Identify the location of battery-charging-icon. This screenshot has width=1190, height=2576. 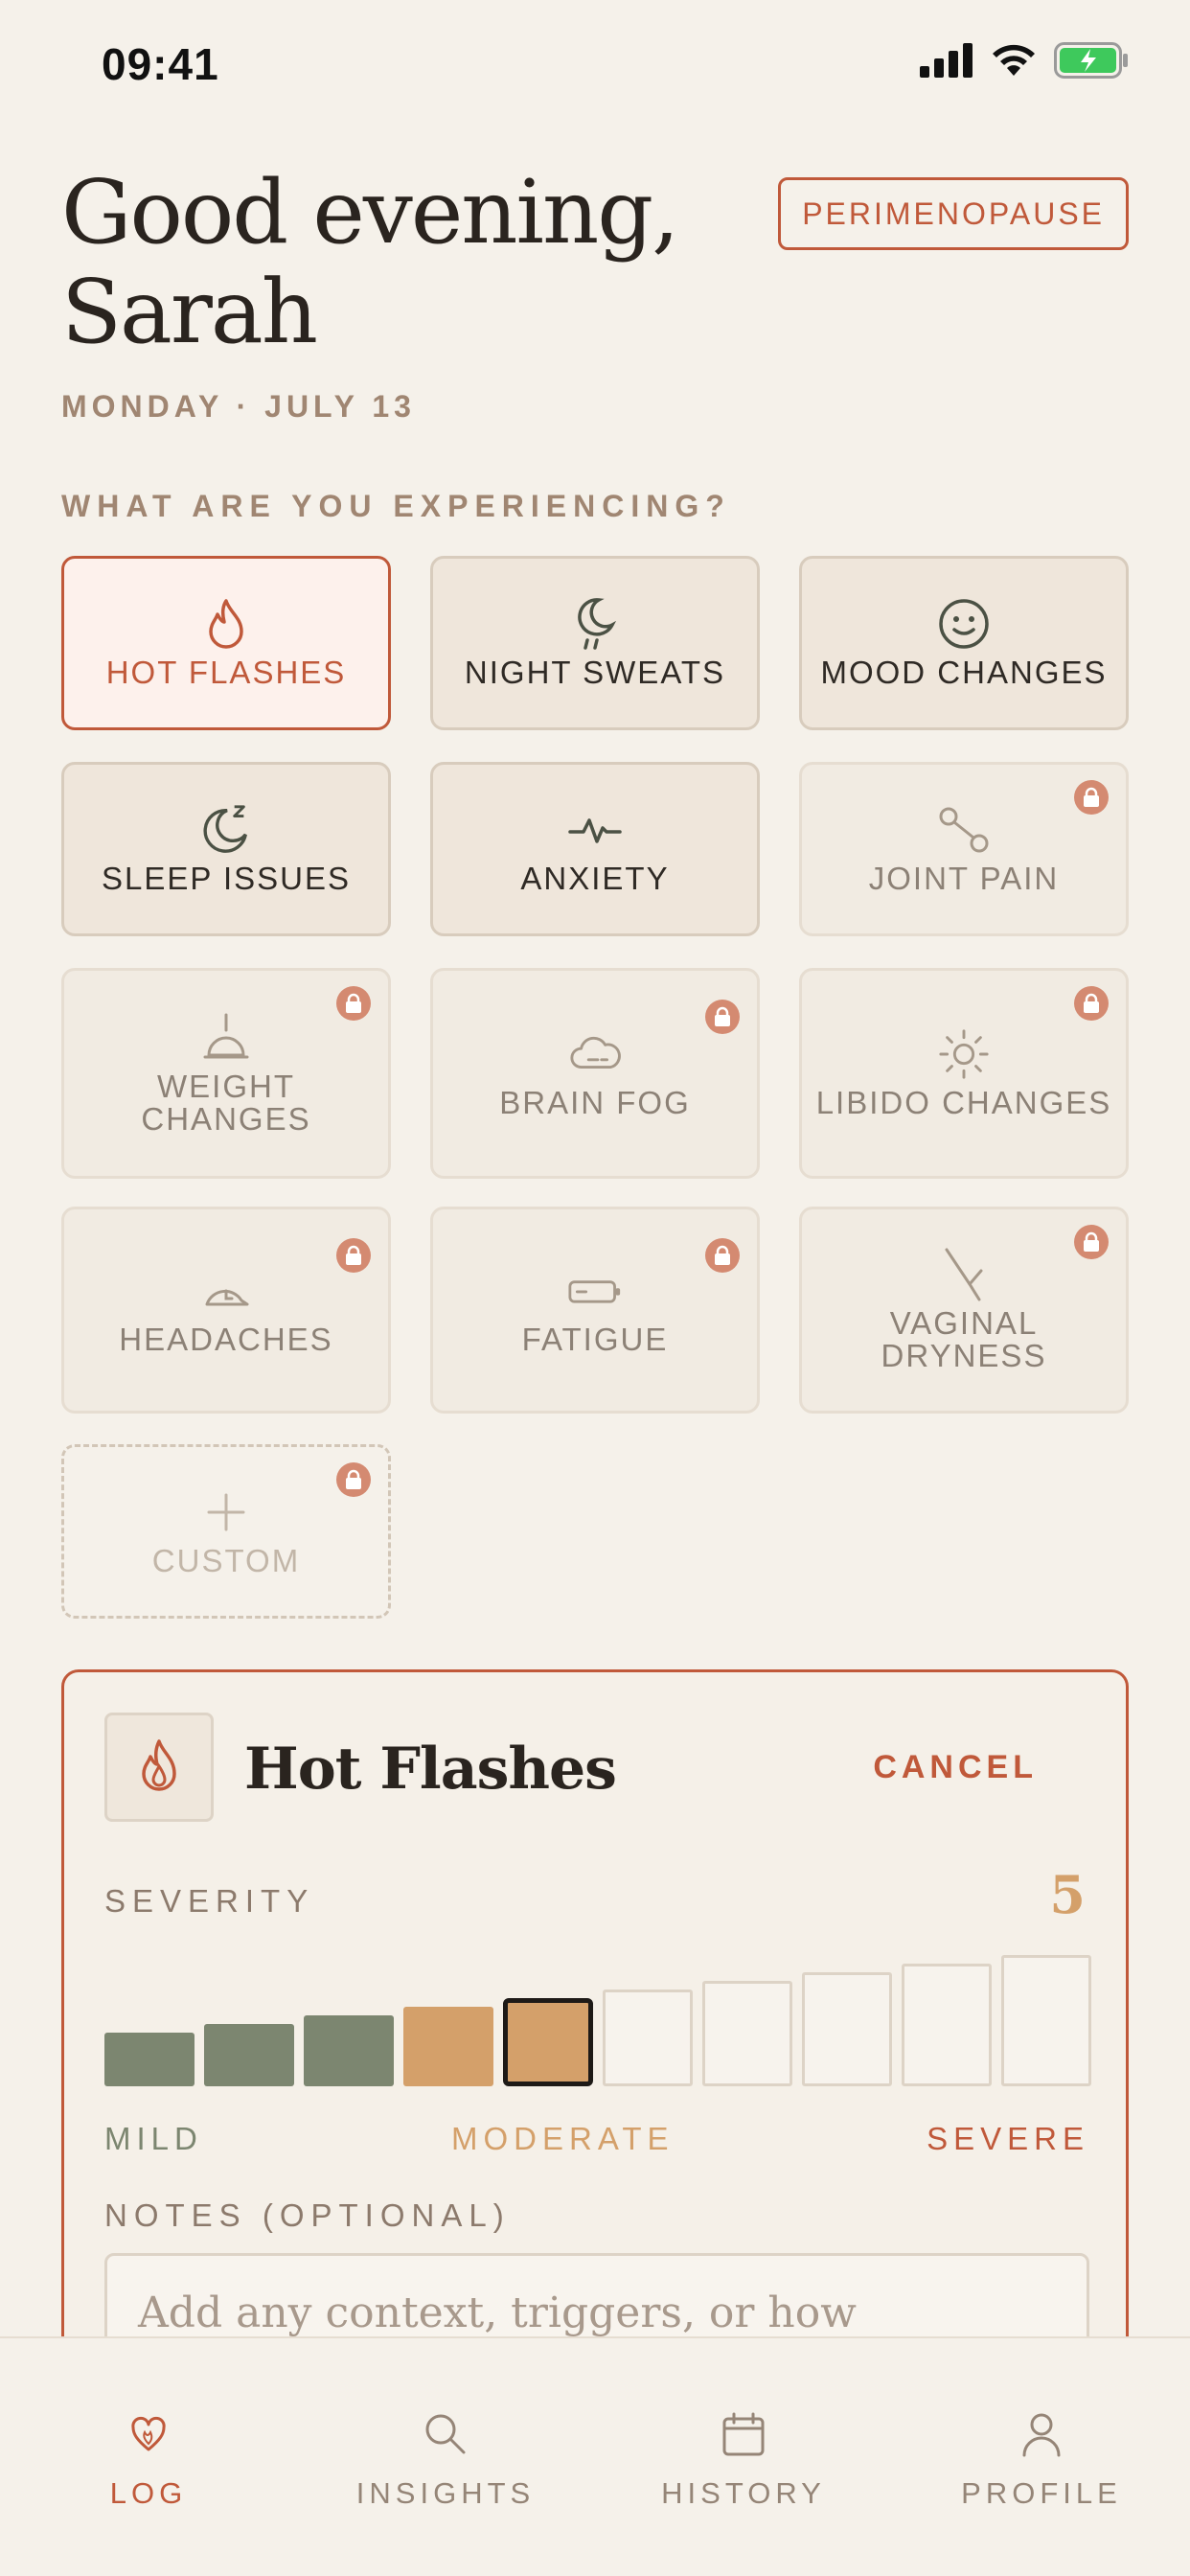
(1093, 63).